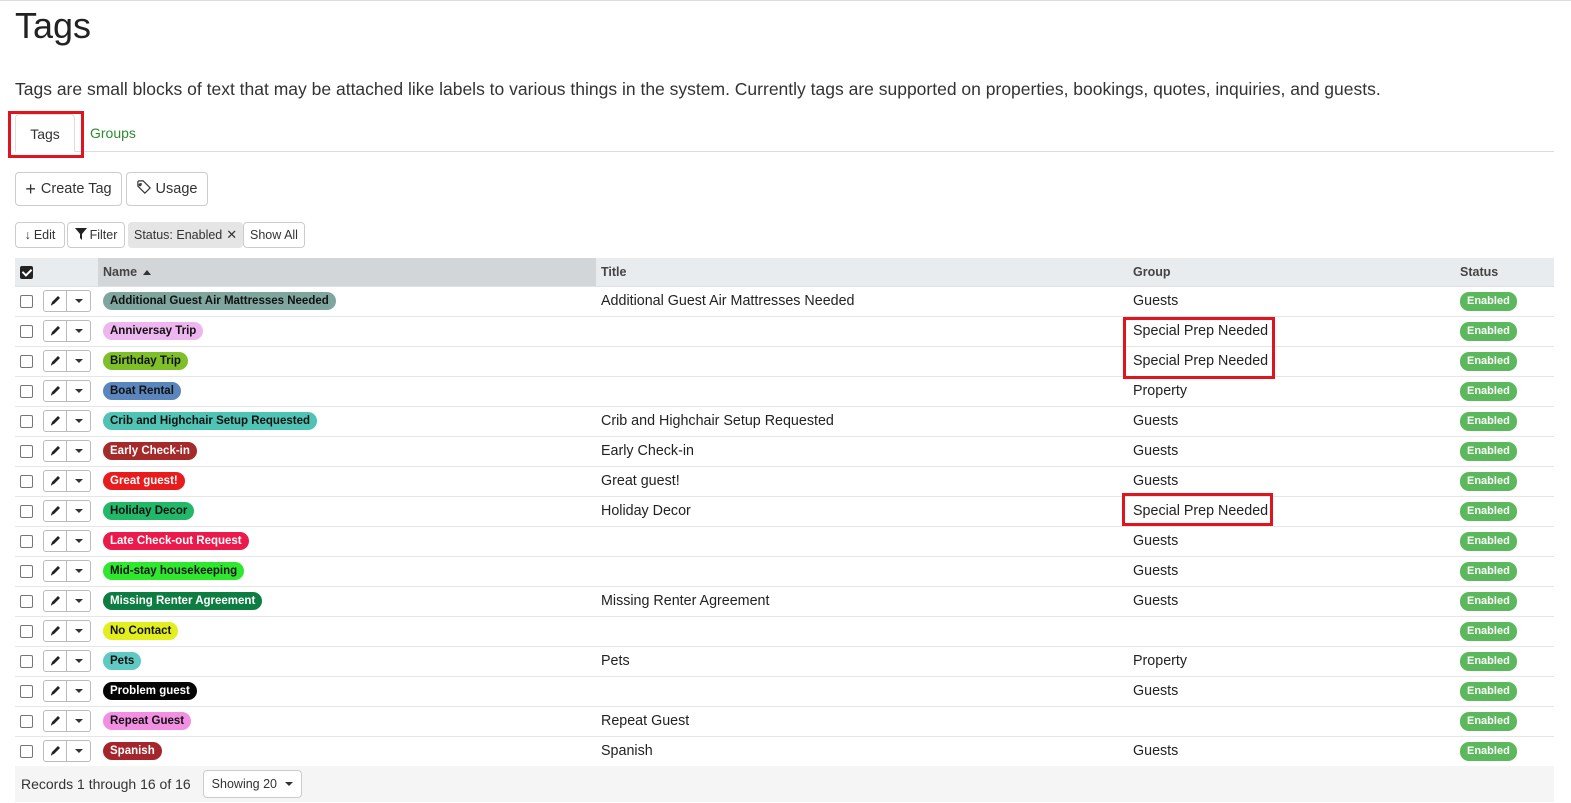 This screenshot has height=803, width=1571. What do you see at coordinates (274, 235) in the screenshot?
I see `show-all-button: Show All` at bounding box center [274, 235].